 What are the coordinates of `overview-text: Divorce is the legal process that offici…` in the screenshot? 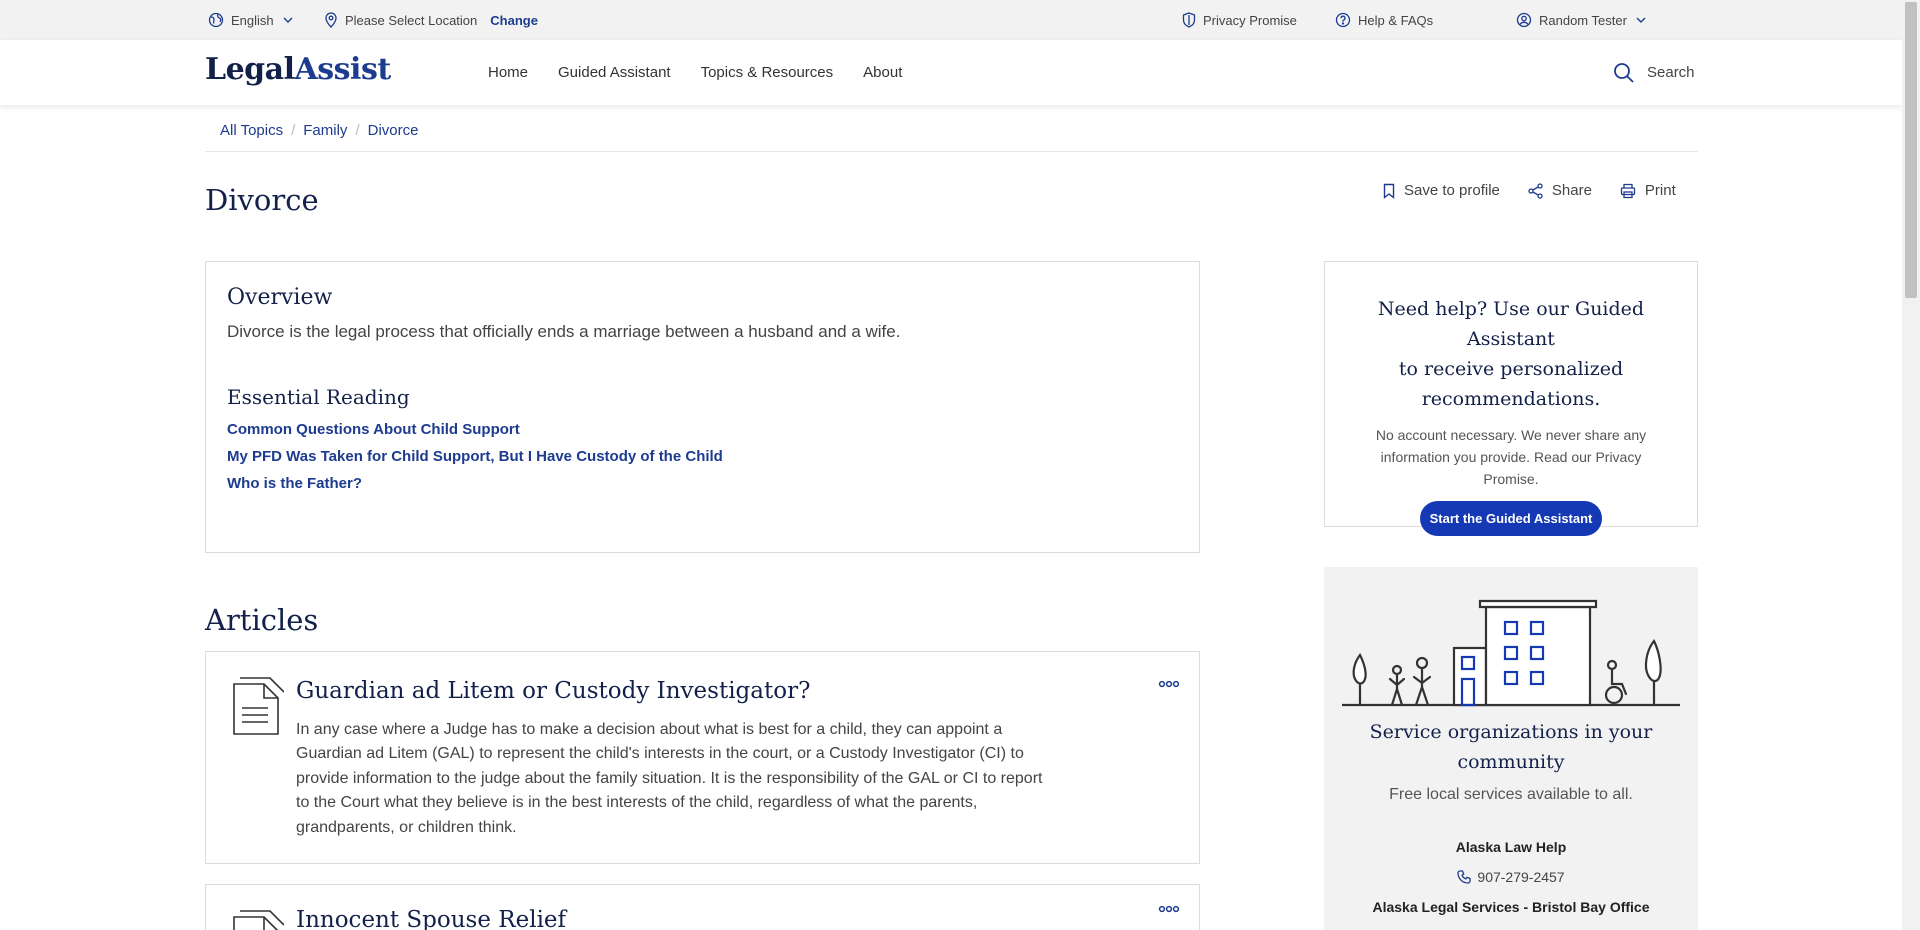 It's located at (564, 331).